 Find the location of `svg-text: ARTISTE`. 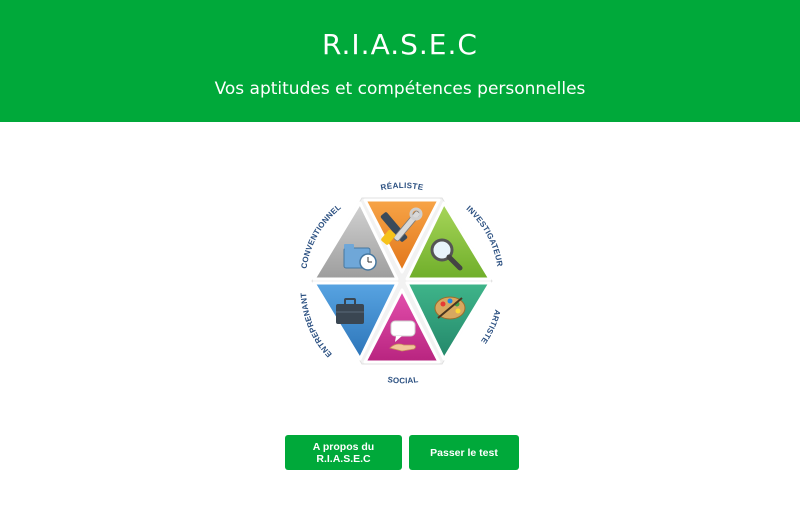

svg-text: ARTISTE is located at coordinates (490, 327).